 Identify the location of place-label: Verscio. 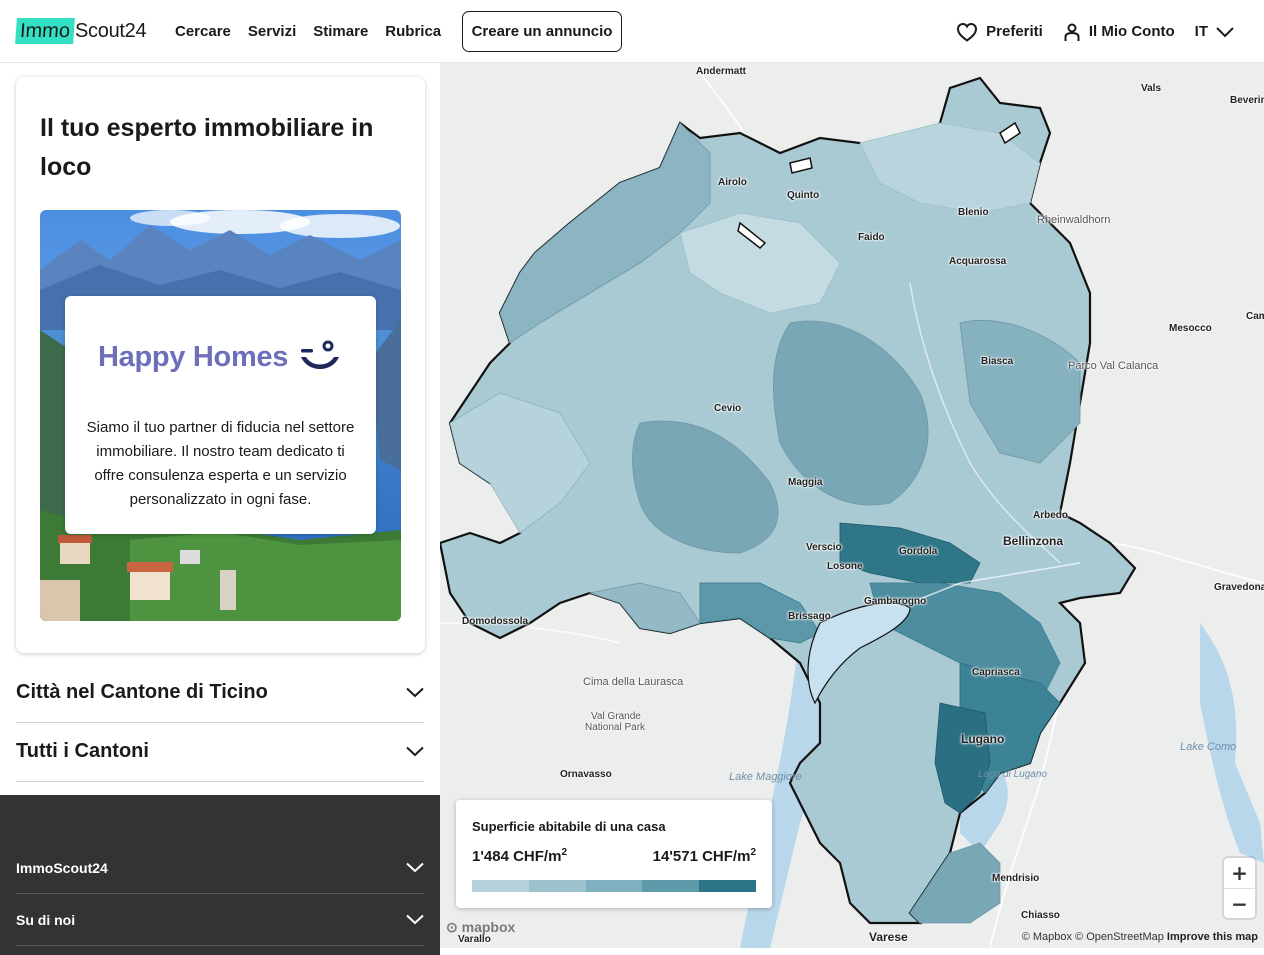
(824, 547).